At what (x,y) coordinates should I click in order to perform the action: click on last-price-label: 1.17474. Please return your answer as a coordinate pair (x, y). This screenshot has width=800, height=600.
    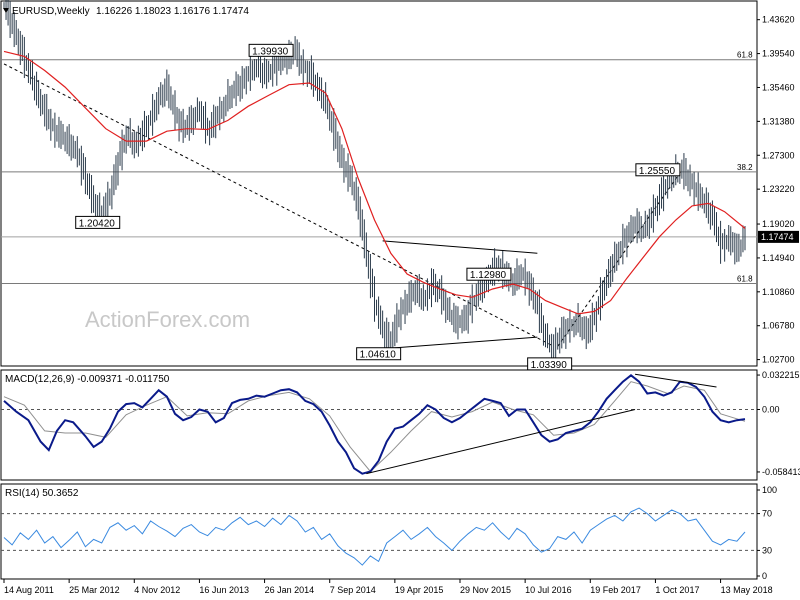
    Looking at the image, I should click on (777, 237).